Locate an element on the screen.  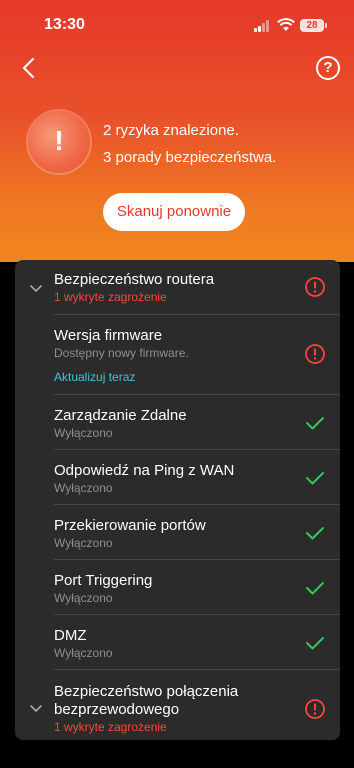
security-tips-text: 3 porady bezpieczeństwa. is located at coordinates (190, 157).